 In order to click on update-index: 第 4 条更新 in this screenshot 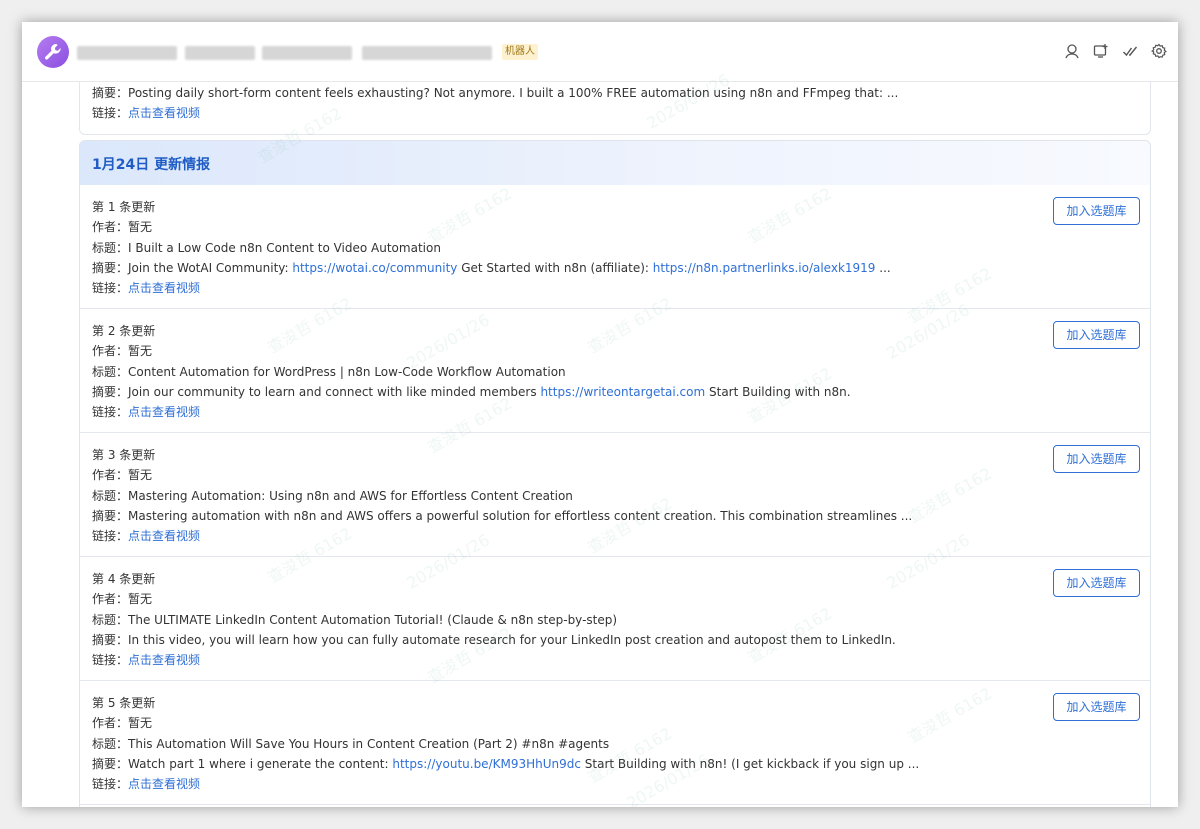, I will do `click(124, 579)`.